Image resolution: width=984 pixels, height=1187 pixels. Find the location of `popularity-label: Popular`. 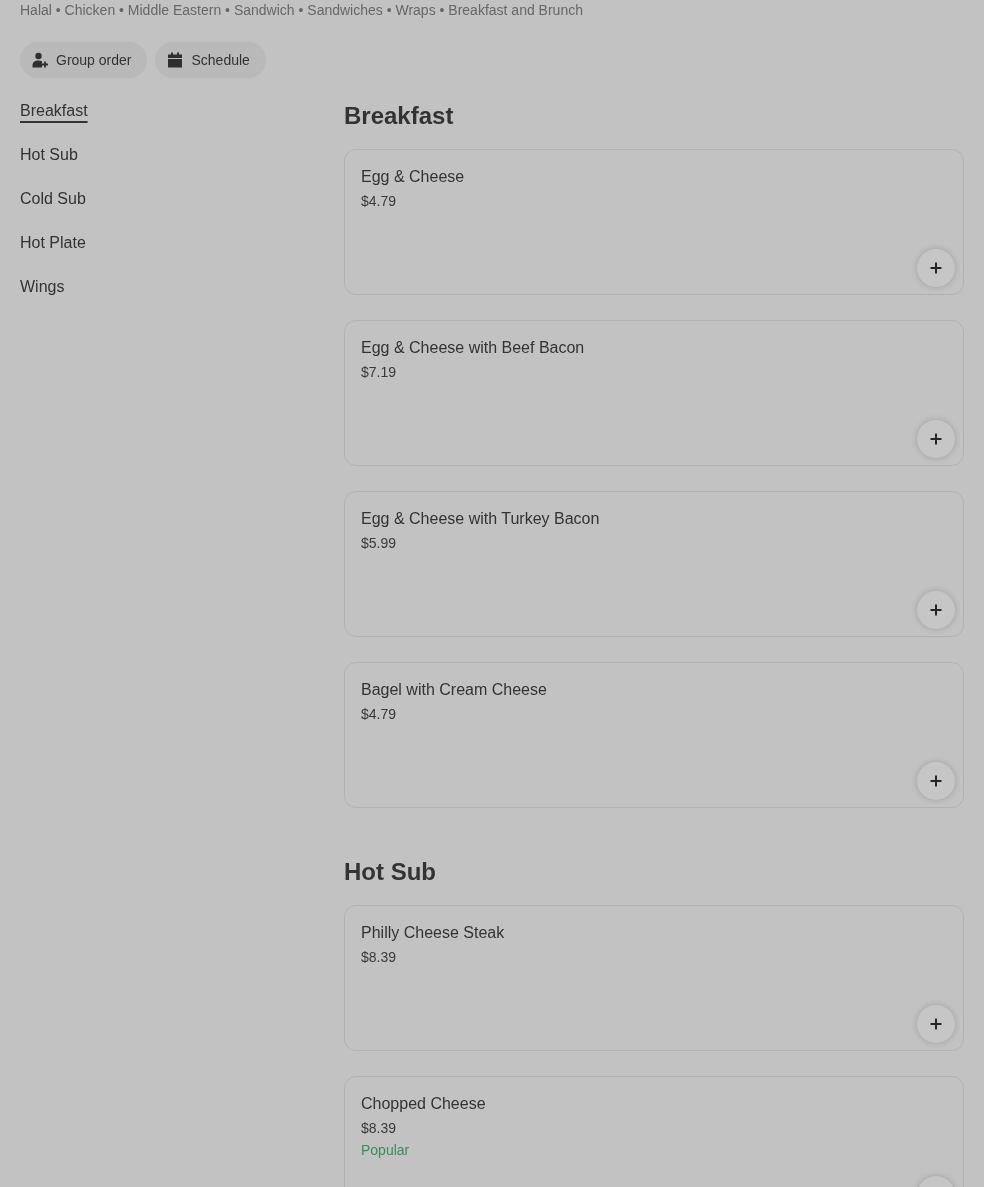

popularity-label: Popular is located at coordinates (385, 1150).